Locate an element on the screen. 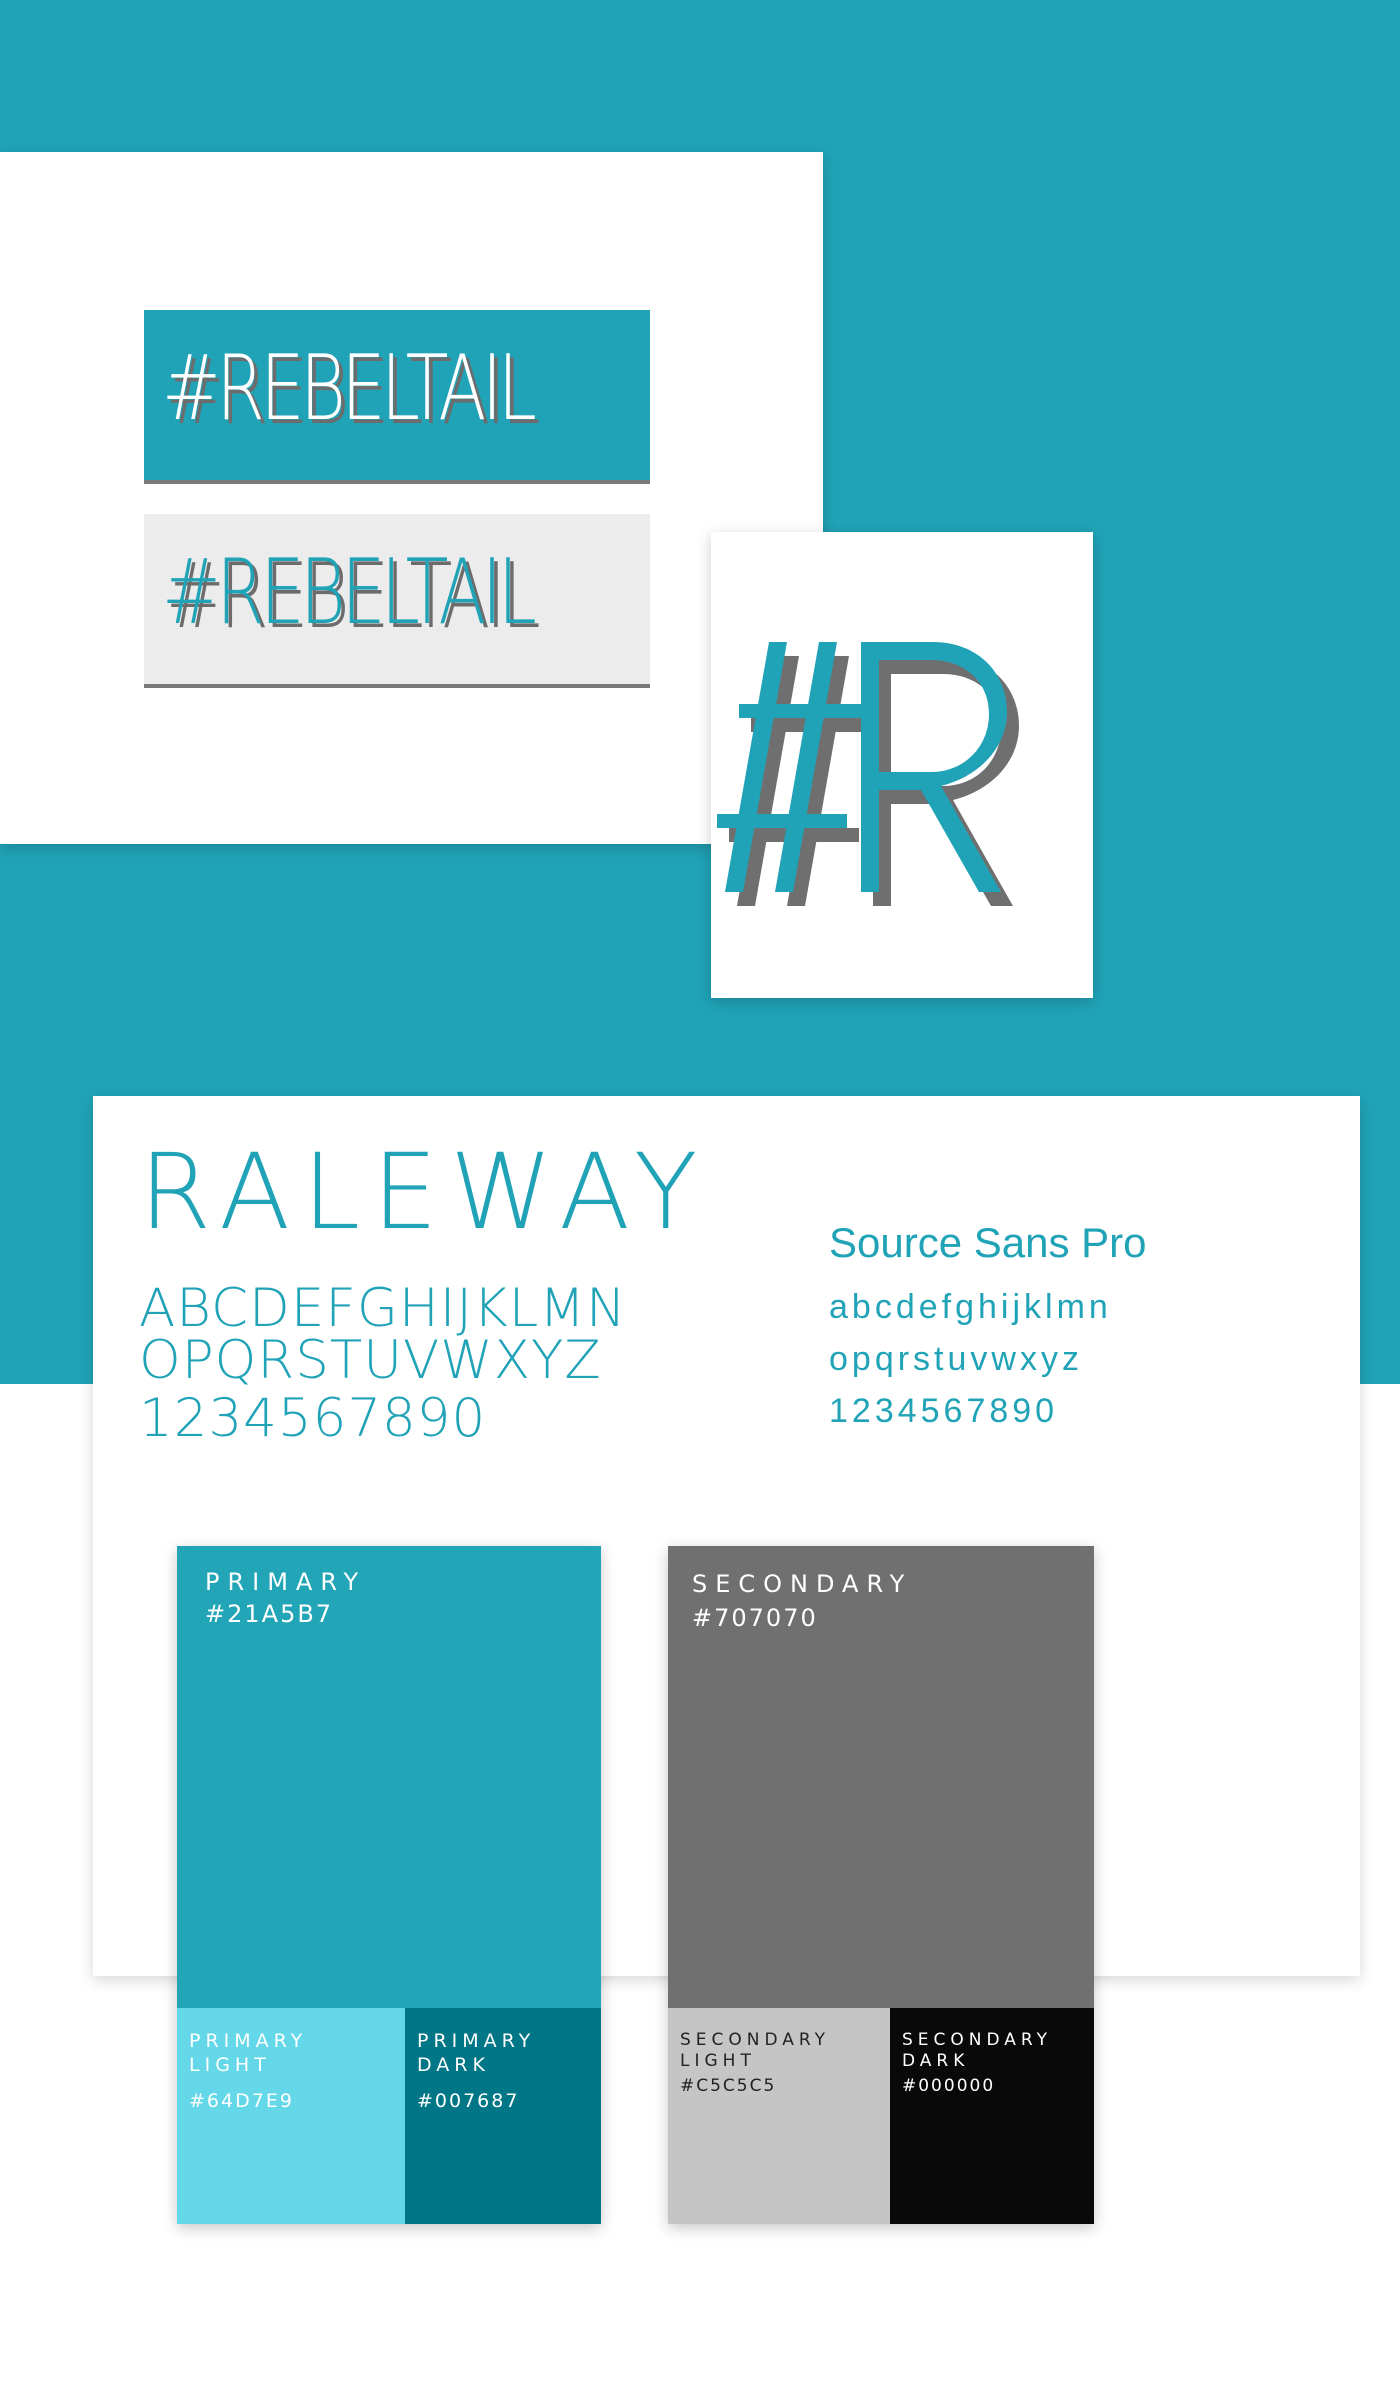  primary-light-block: PRIMARY LIGHT #64D7E9 is located at coordinates (291, 2116).